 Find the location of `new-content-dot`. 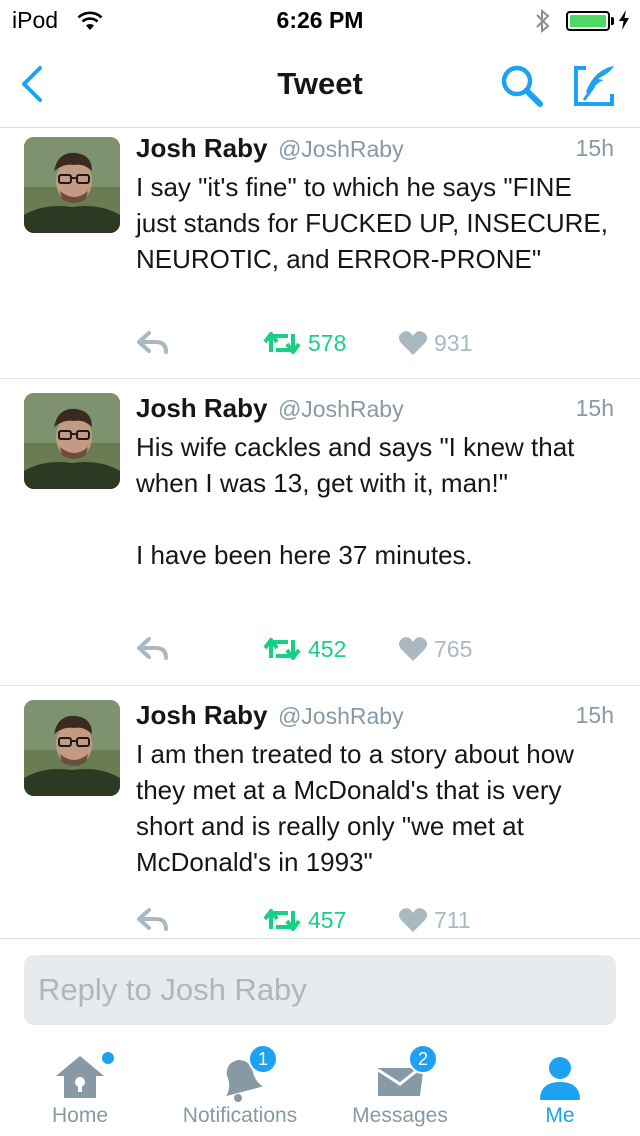

new-content-dot is located at coordinates (108, 1058).